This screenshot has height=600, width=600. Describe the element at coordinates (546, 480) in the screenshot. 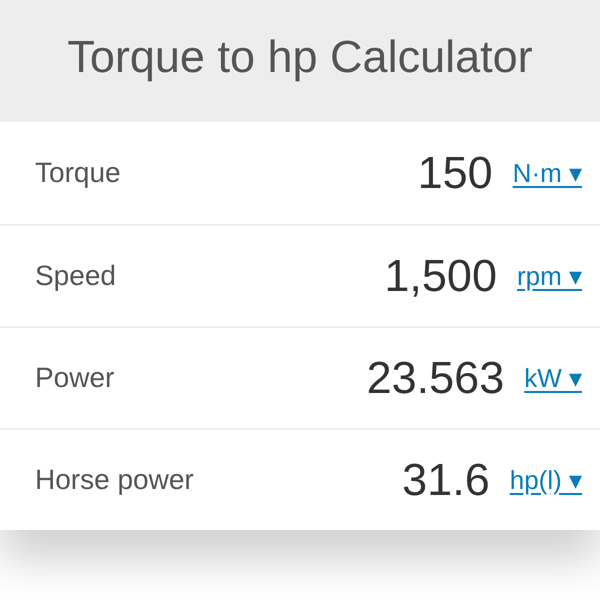

I see `unit-dropdown: hp(l) ▾` at that location.